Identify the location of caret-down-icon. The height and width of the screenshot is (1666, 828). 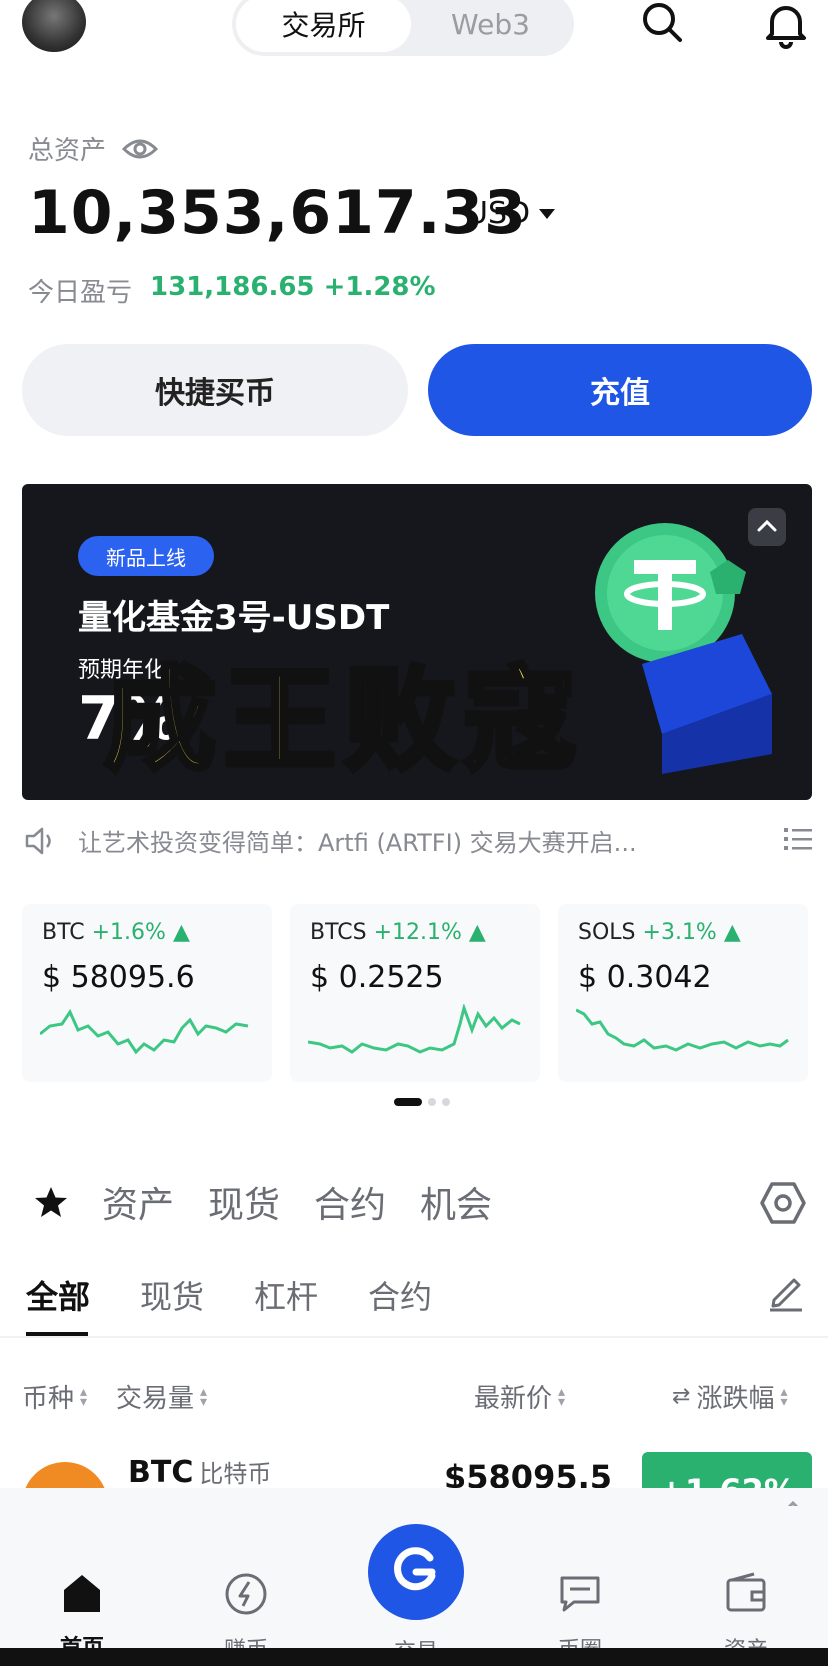
(547, 213).